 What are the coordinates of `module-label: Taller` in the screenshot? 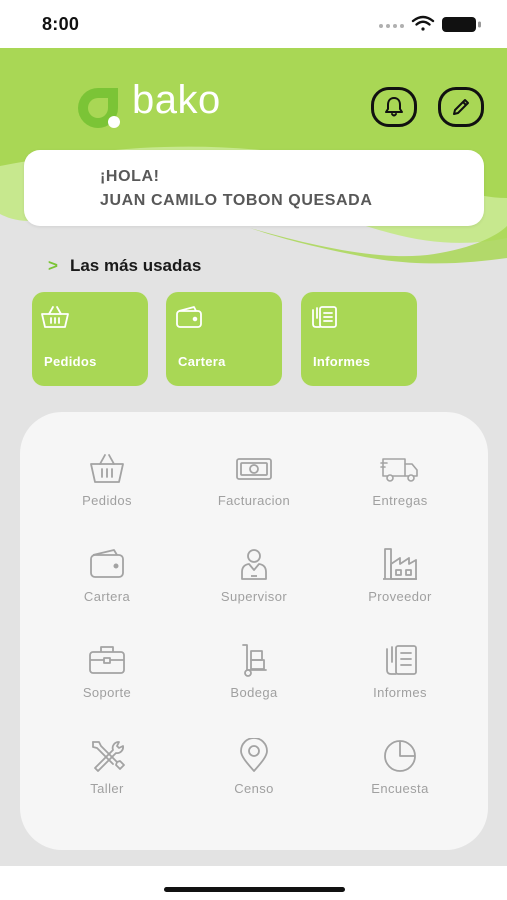 It's located at (107, 788).